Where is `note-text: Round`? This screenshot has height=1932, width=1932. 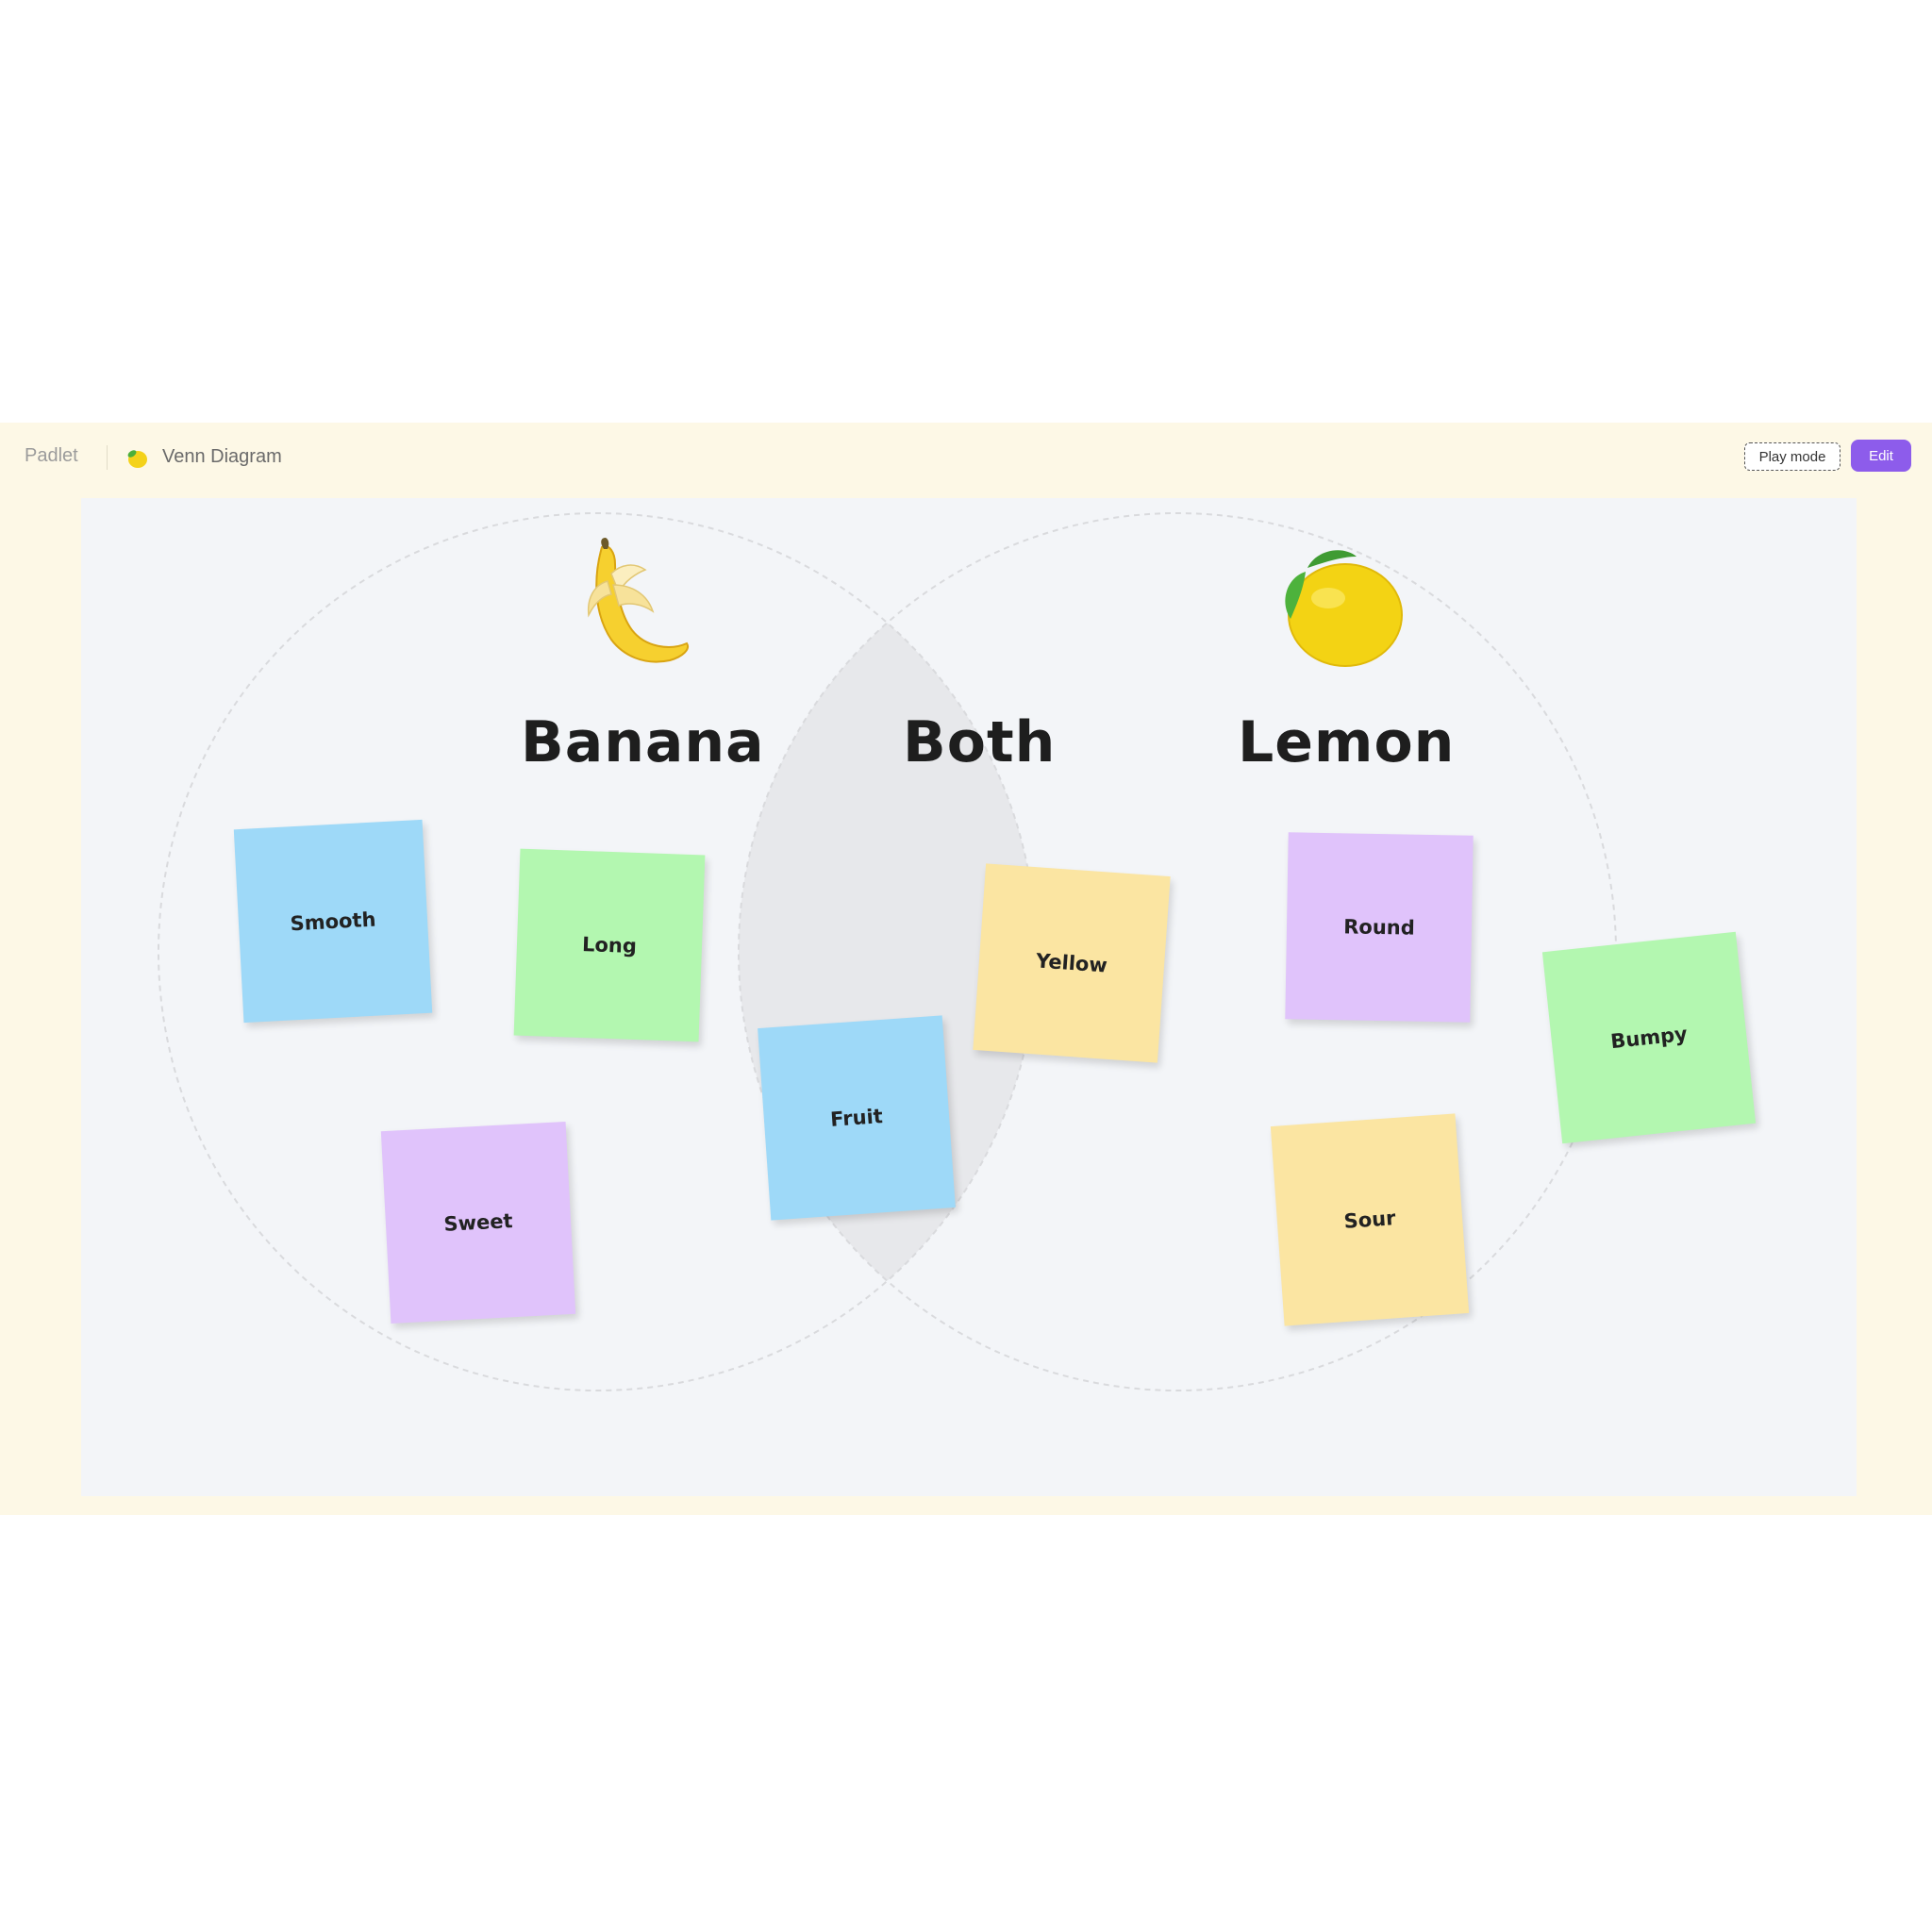
note-text: Round is located at coordinates (1379, 927).